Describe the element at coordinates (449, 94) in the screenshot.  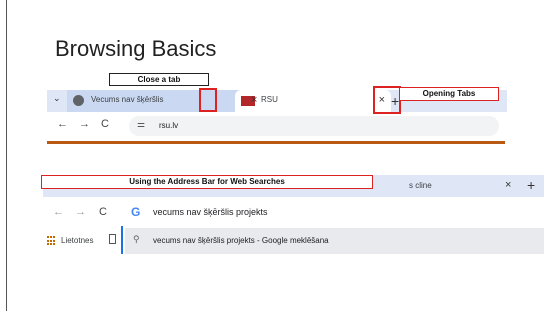
I see `callout-opening-tabs: Opening Tabs` at that location.